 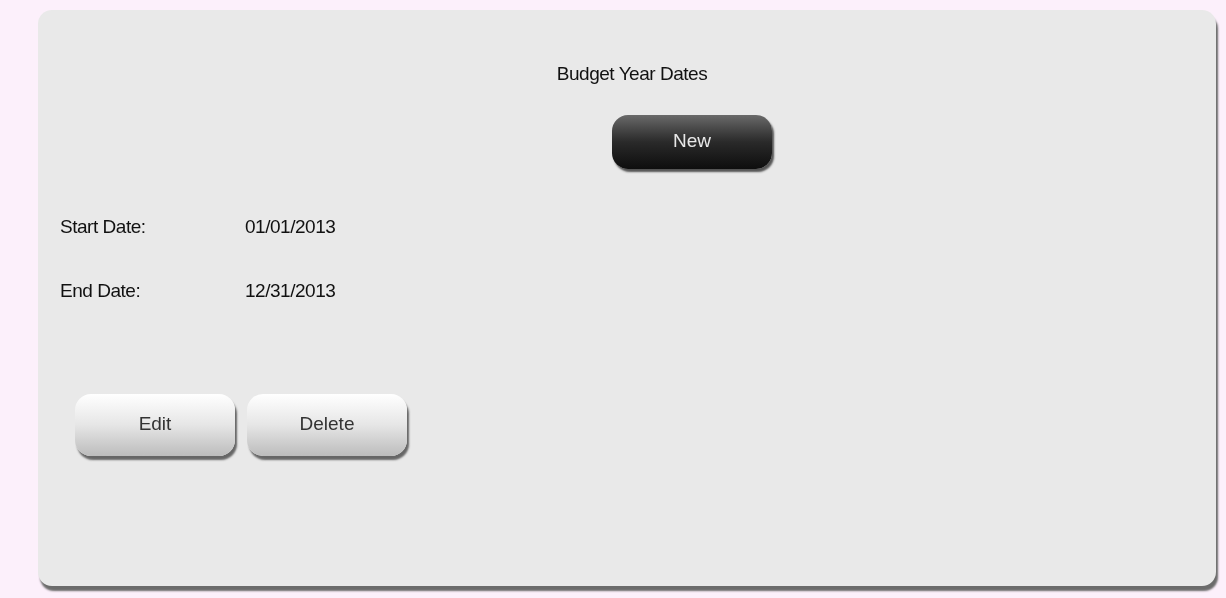 I want to click on action-button: Delete, so click(x=327, y=424).